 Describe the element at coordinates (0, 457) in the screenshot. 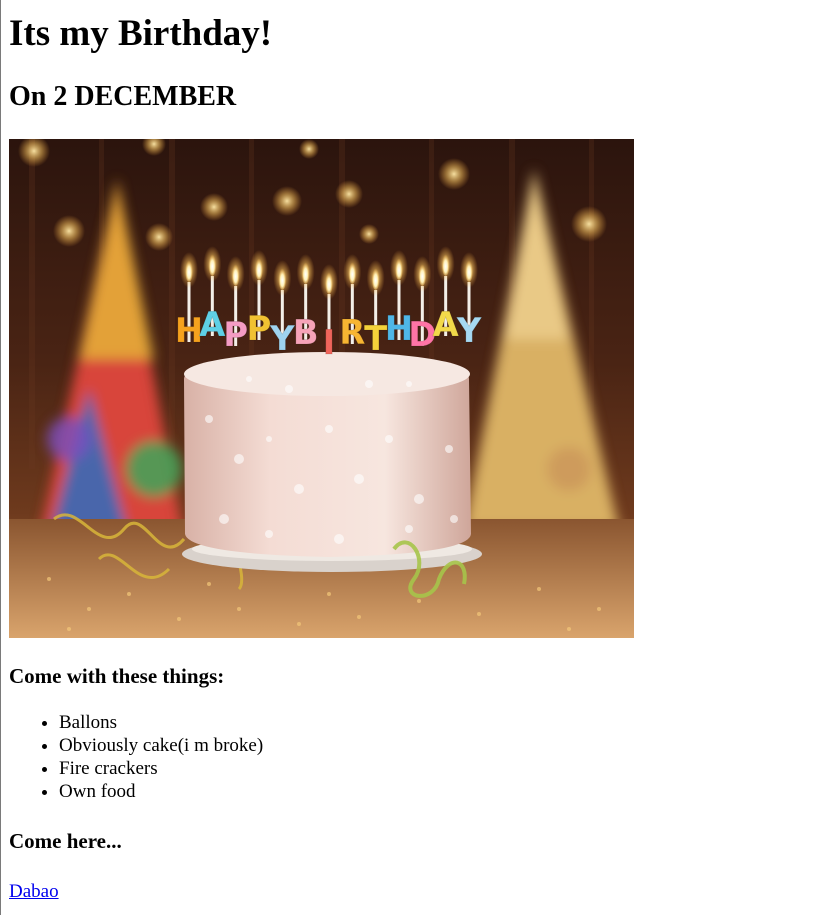

I see `window-left-border` at that location.